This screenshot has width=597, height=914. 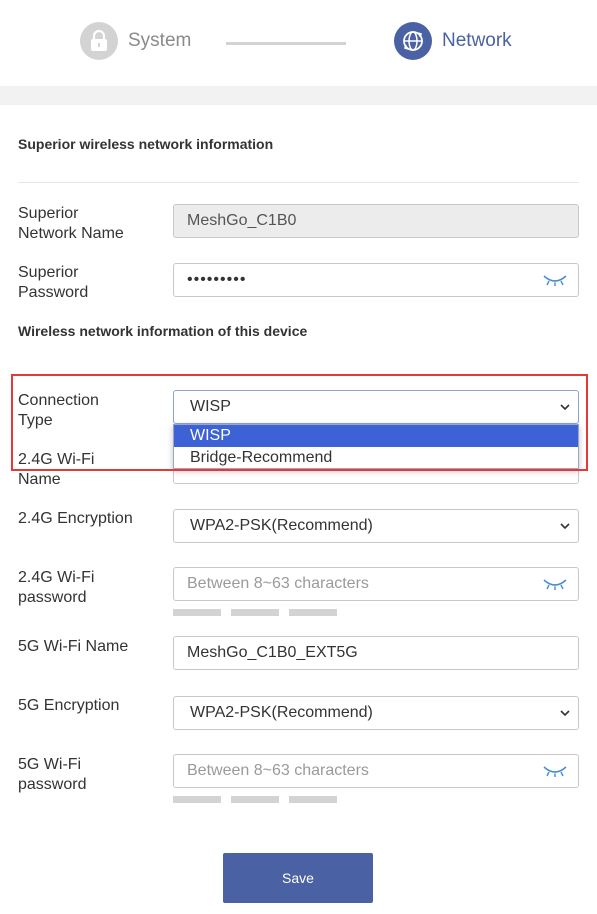 What do you see at coordinates (160, 40) in the screenshot?
I see `step-system-label: System` at bounding box center [160, 40].